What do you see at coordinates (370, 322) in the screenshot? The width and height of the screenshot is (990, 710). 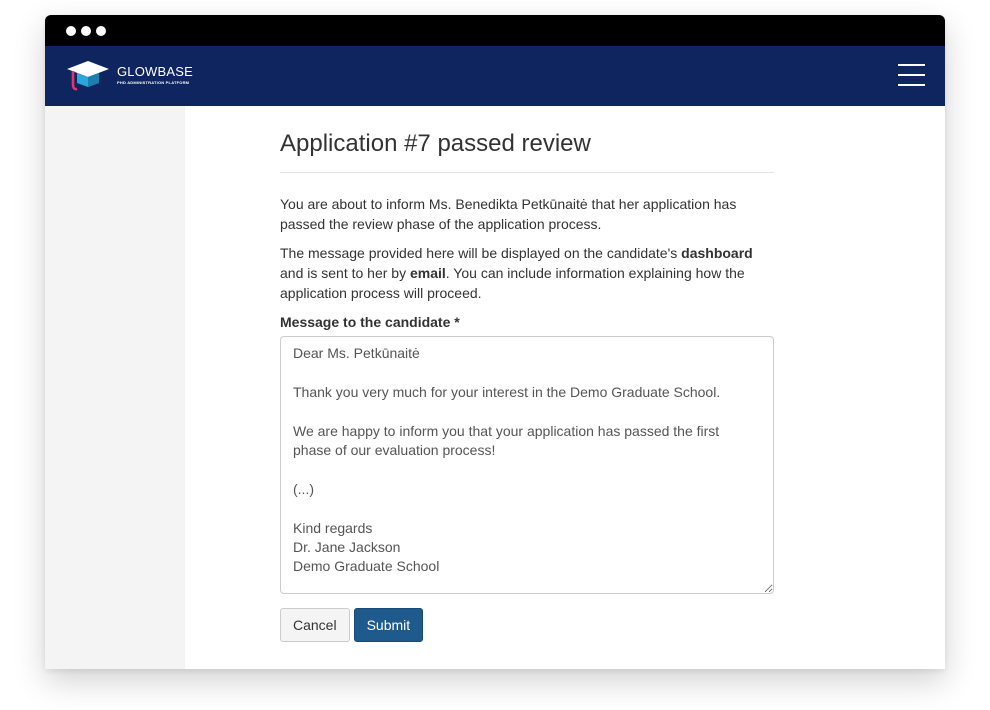 I see `message-label: Message to the candidate *` at bounding box center [370, 322].